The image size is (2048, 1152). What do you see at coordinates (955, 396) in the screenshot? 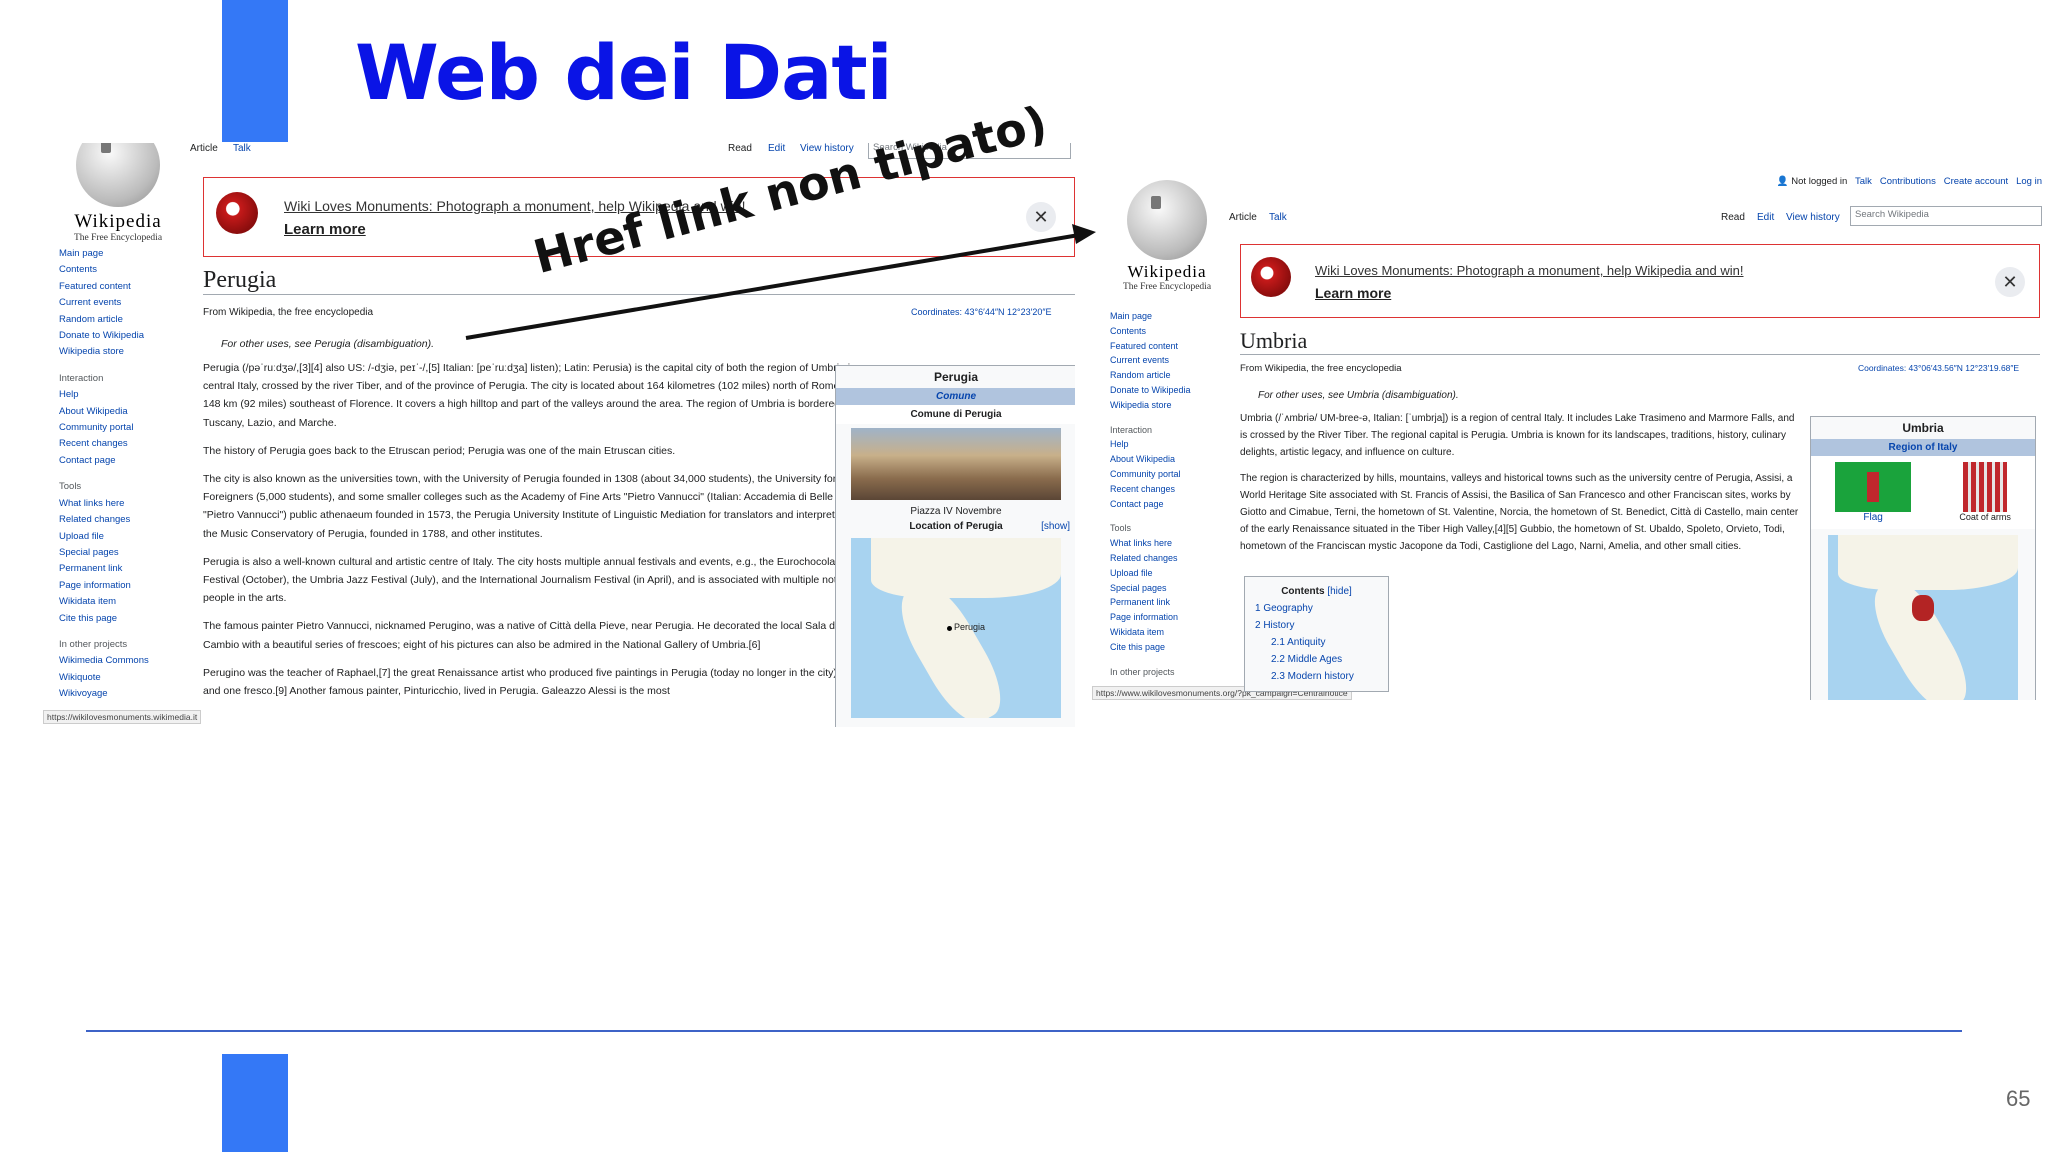
I see `infobox-subtitle: Comune` at bounding box center [955, 396].